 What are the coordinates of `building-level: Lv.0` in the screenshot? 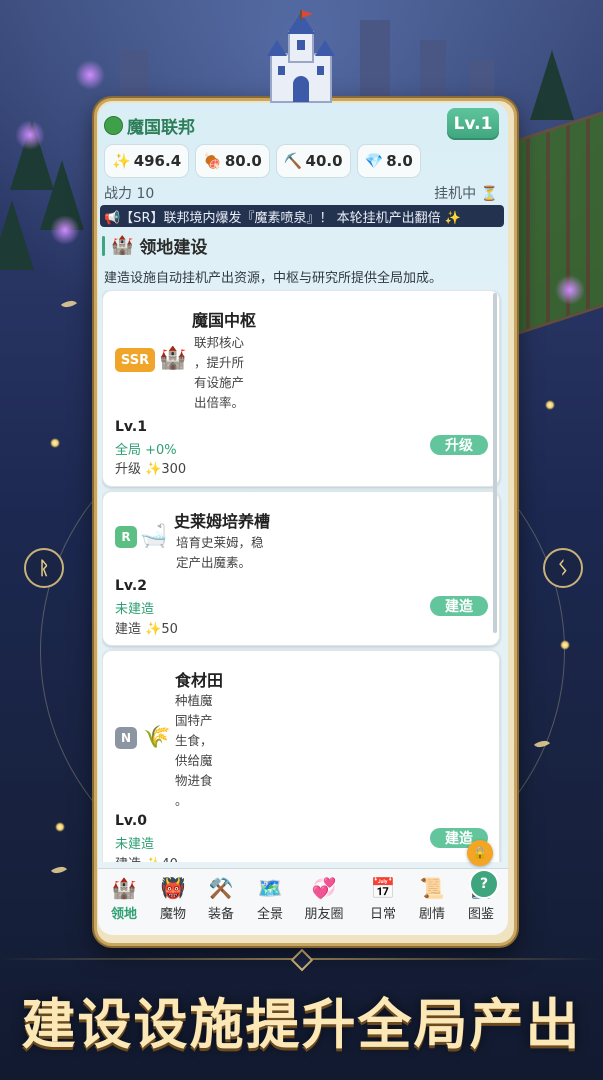 It's located at (131, 821).